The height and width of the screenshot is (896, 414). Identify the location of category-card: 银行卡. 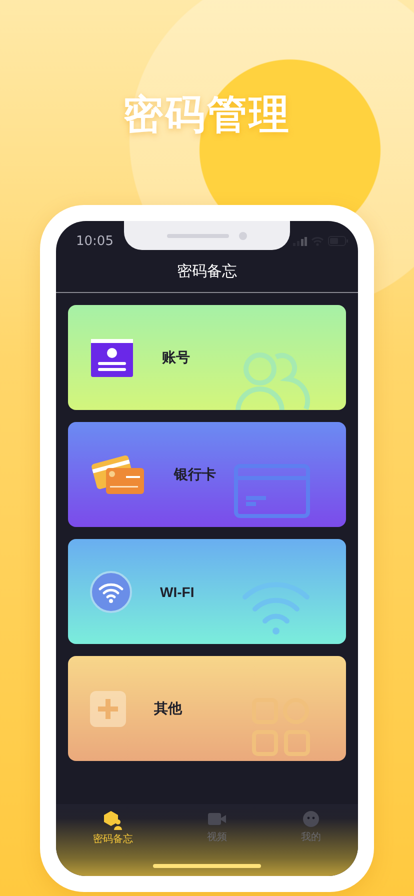
(207, 474).